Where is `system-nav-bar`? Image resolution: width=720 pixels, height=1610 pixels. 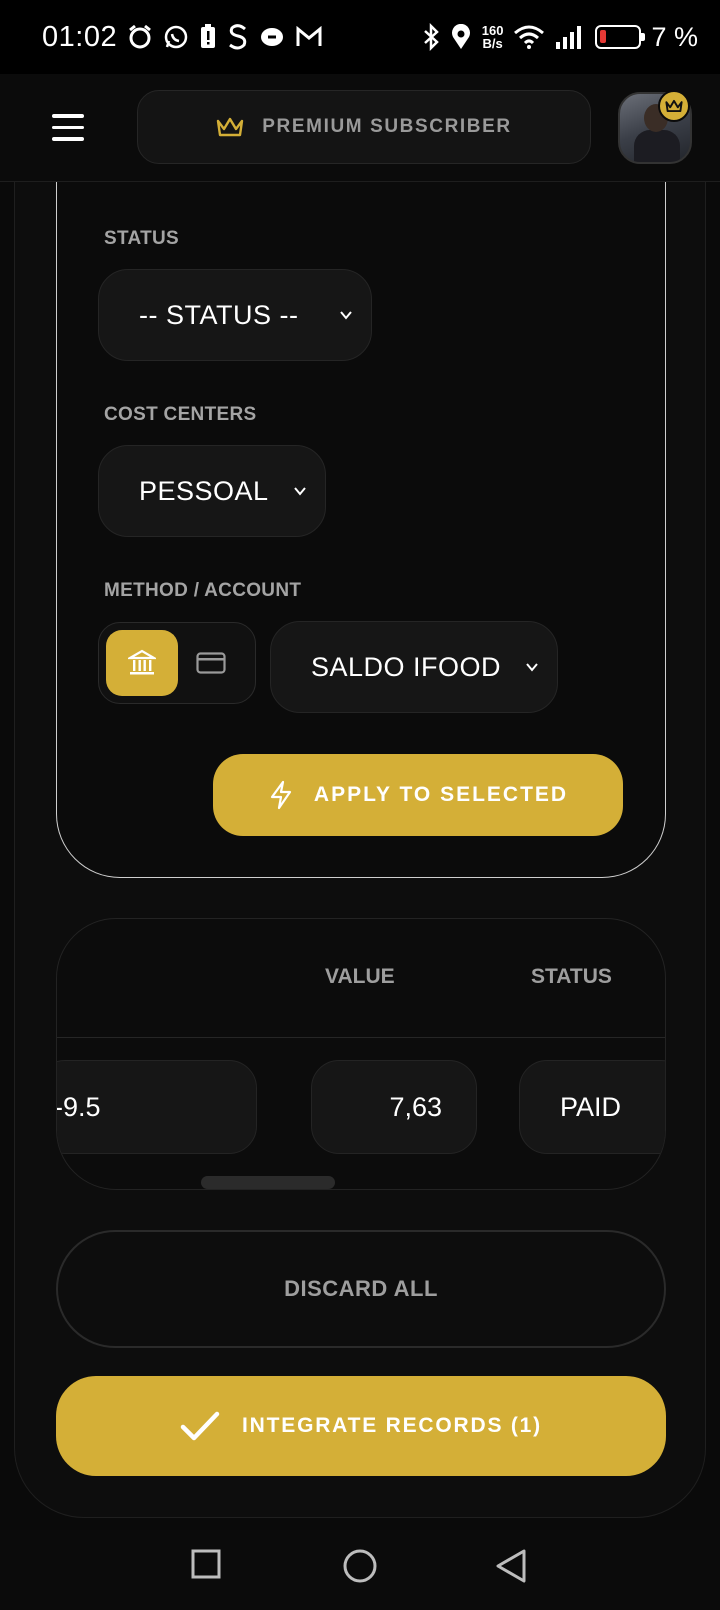 system-nav-bar is located at coordinates (360, 1570).